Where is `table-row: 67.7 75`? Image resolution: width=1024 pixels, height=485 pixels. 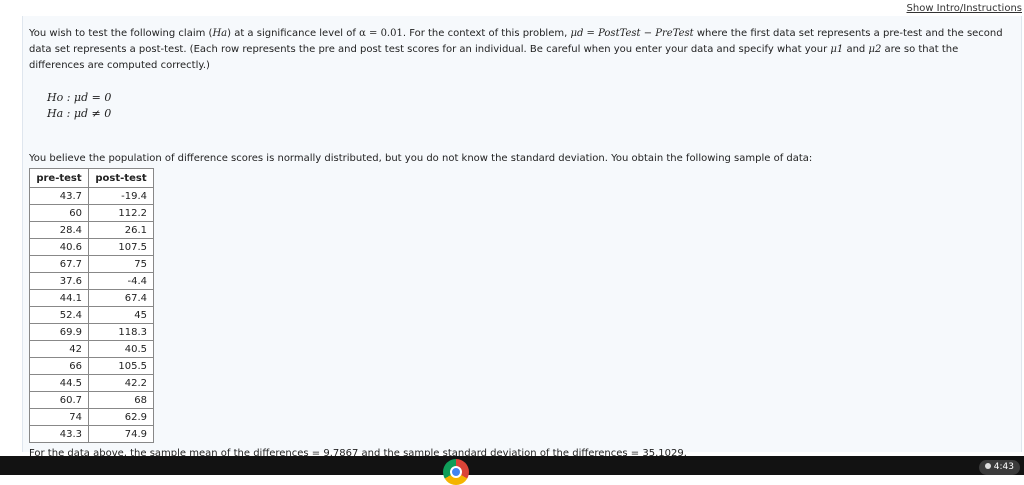
table-row: 67.7 75 is located at coordinates (91, 264).